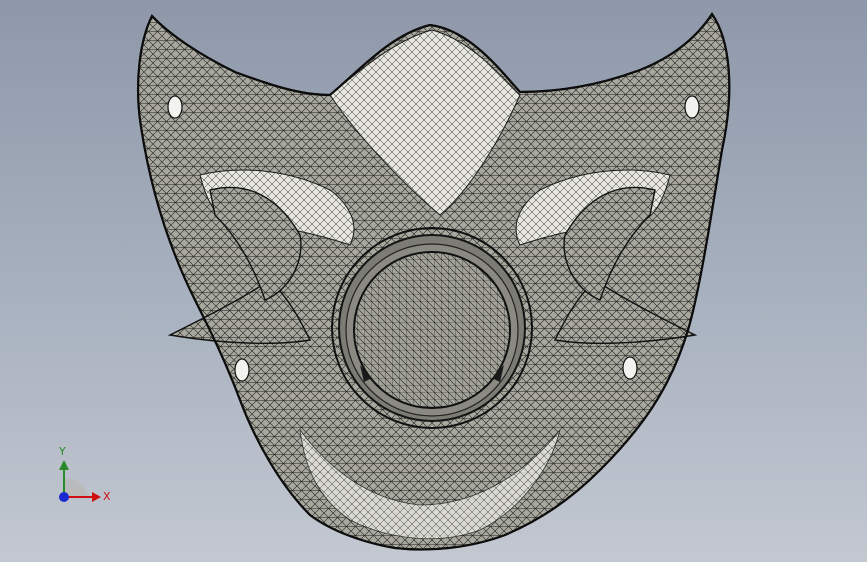 This screenshot has height=562, width=867. What do you see at coordinates (64, 497) in the screenshot?
I see `z-axis-dot` at bounding box center [64, 497].